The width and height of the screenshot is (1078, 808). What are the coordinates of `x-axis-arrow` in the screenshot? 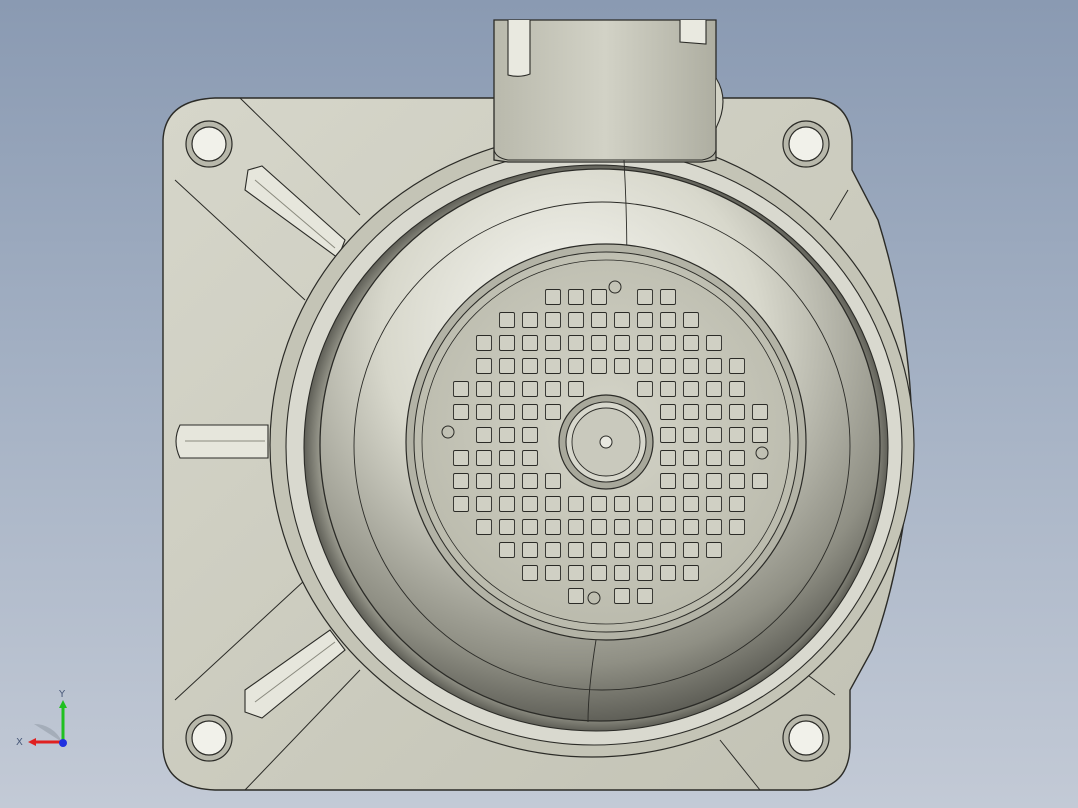 It's located at (32, 742).